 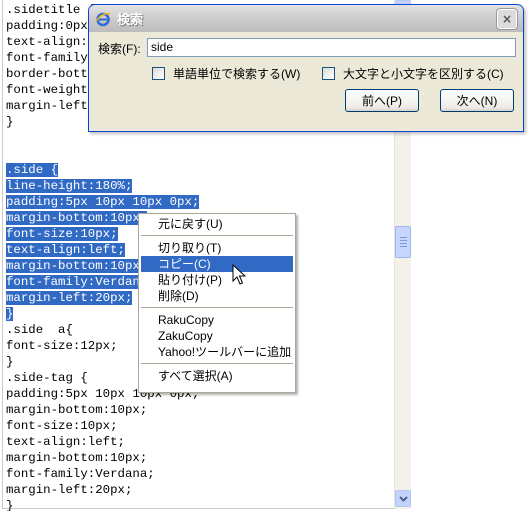 I want to click on menu-item-yahoo-toolbar: Yahoo!ツールバーに追加, so click(x=217, y=352).